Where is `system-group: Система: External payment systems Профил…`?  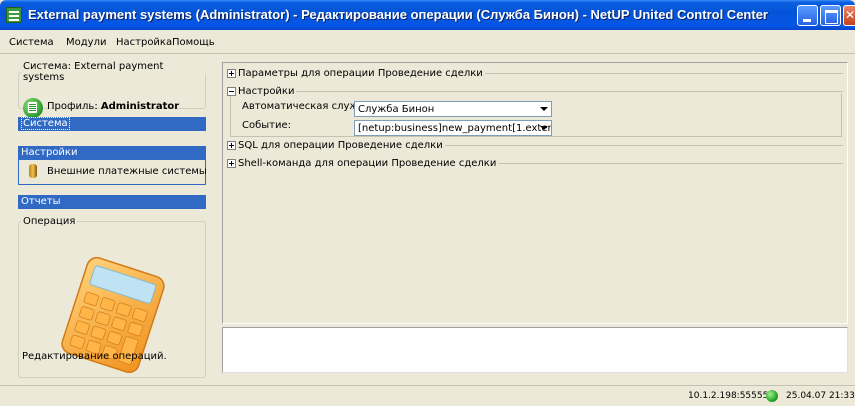 system-group: Система: External payment systems Профил… is located at coordinates (112, 89).